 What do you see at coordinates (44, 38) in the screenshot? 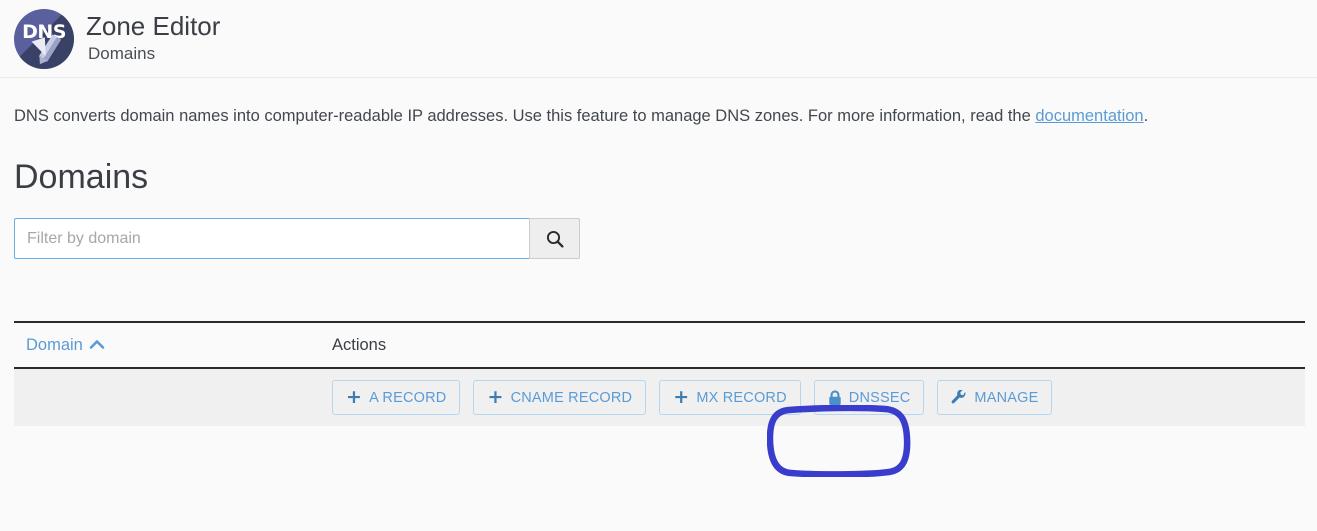
I see `dns-logo-icon: DNS` at bounding box center [44, 38].